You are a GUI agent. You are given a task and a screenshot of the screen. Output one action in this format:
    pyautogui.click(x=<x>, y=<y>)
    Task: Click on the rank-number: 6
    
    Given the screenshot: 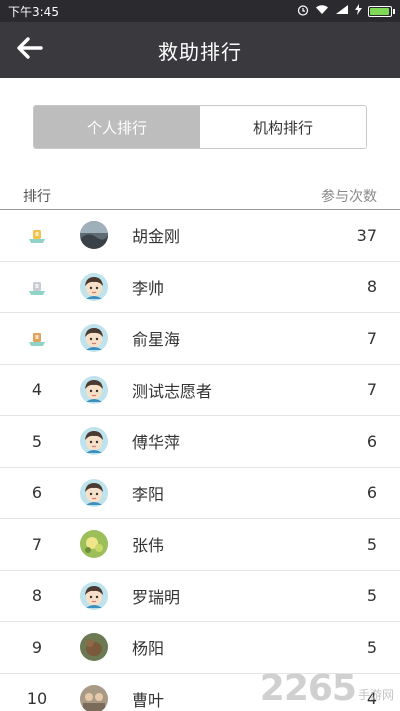 What is the action you would take?
    pyautogui.click(x=37, y=493)
    